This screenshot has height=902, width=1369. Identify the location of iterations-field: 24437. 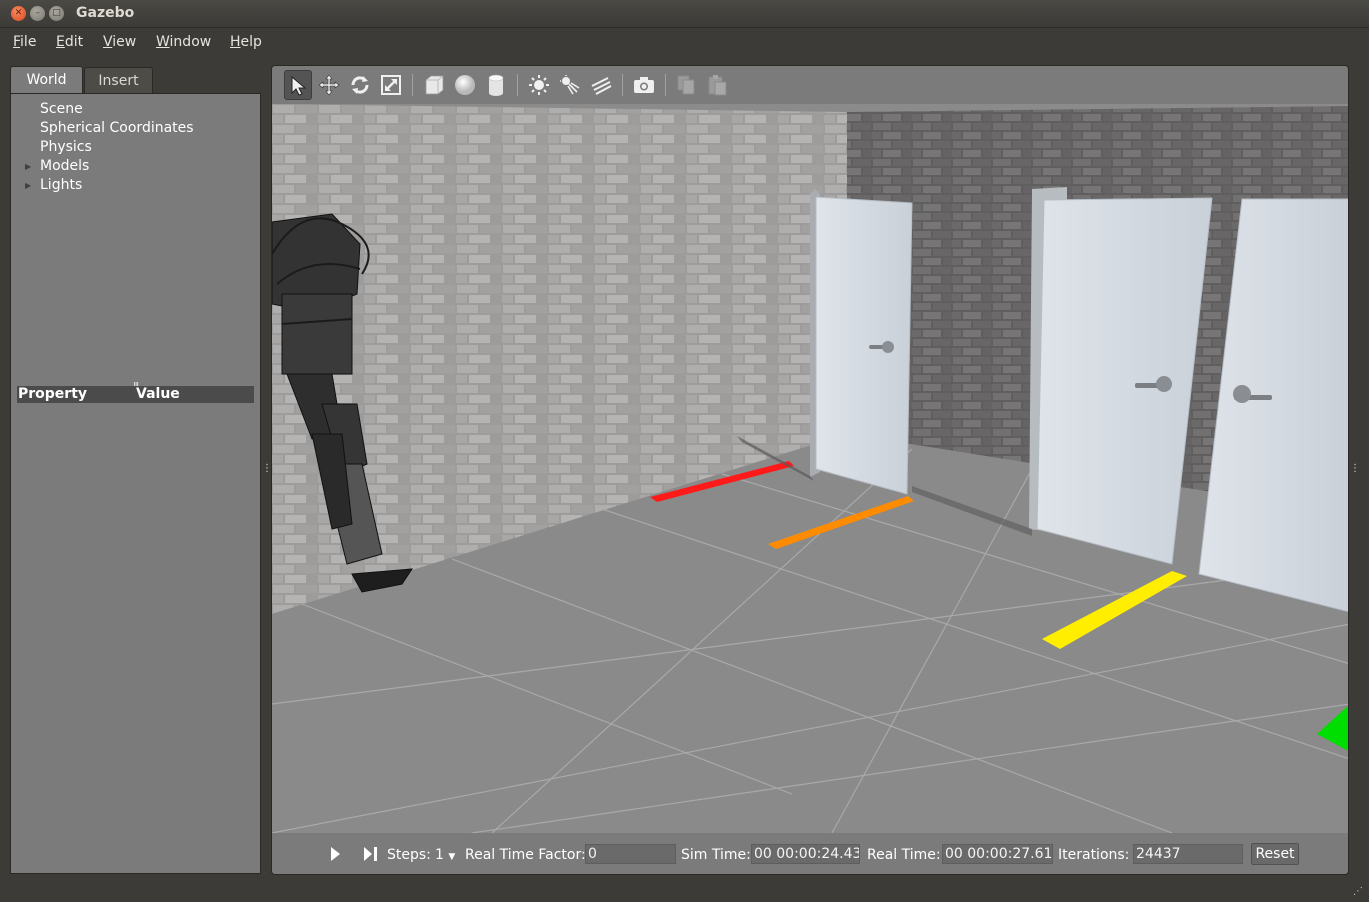
(1188, 854).